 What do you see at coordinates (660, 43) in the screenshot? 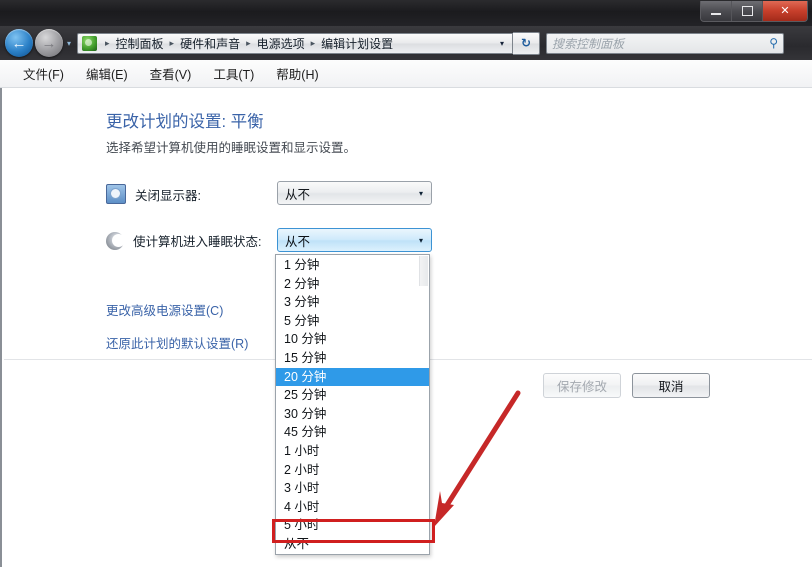
I see `search-input: 搜索控制面板` at bounding box center [660, 43].